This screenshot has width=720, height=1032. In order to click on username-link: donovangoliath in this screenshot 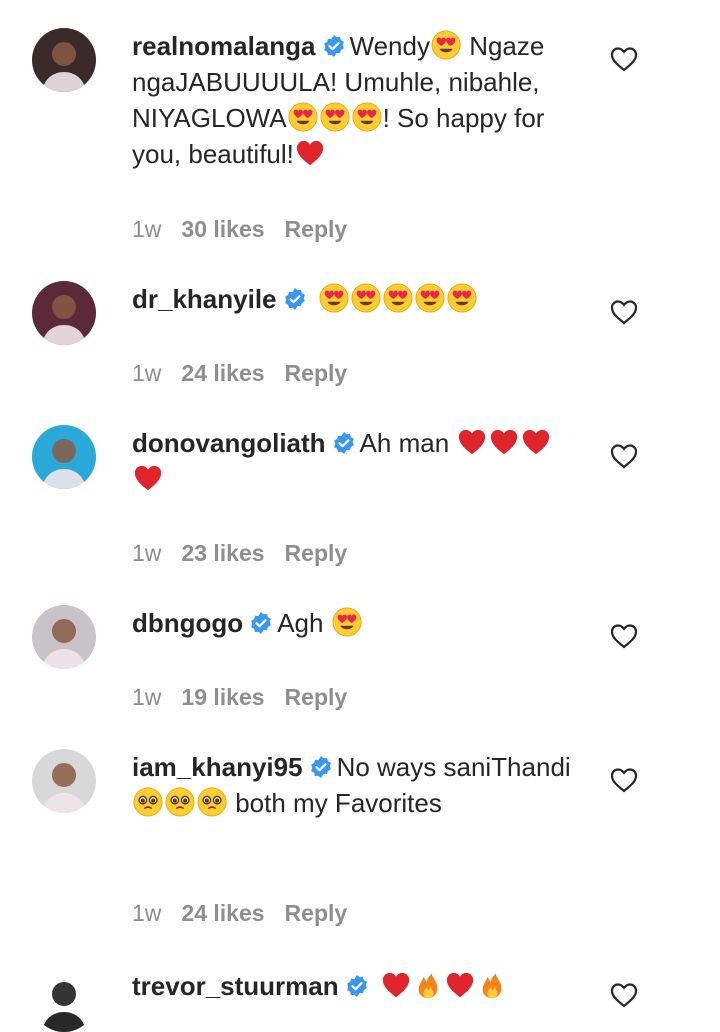, I will do `click(229, 443)`.